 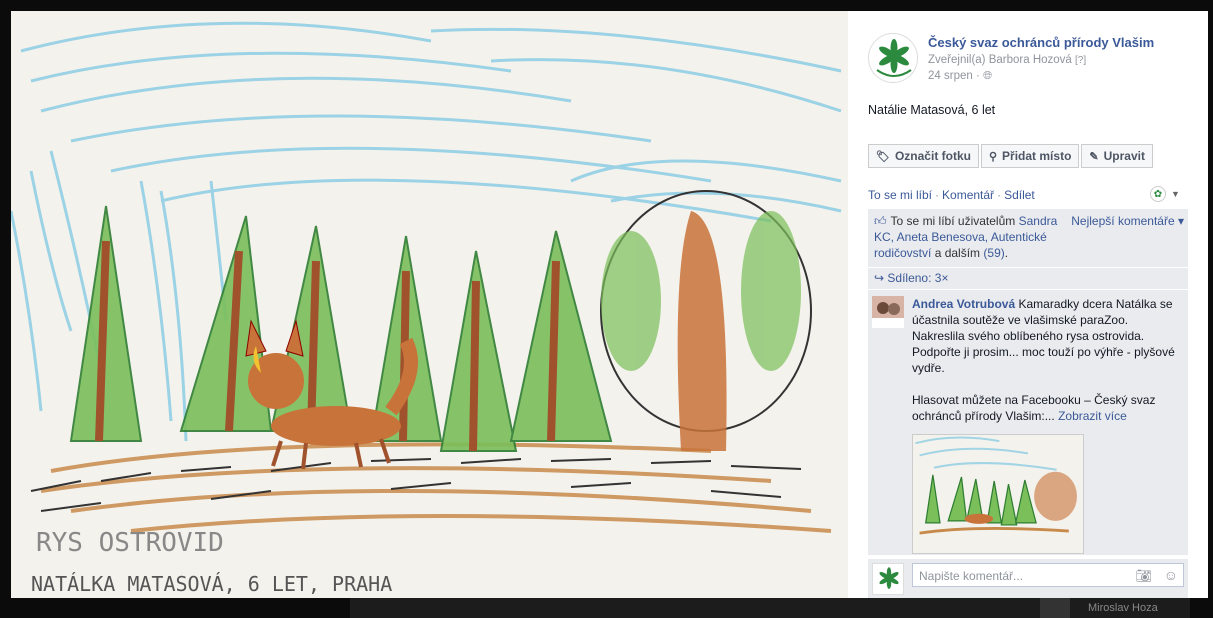 I want to click on background-name: Miroslav Hoza, so click(x=1123, y=608).